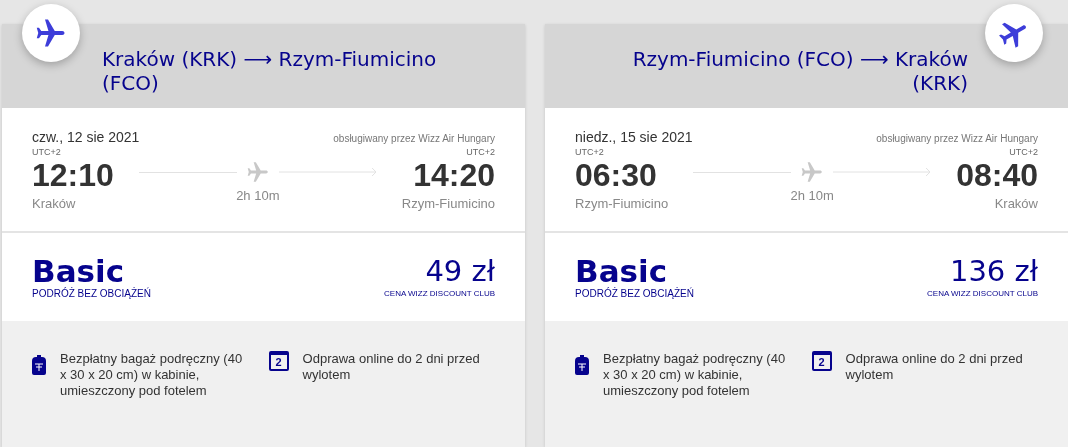  What do you see at coordinates (73, 175) in the screenshot?
I see `departure-time: 12:10` at bounding box center [73, 175].